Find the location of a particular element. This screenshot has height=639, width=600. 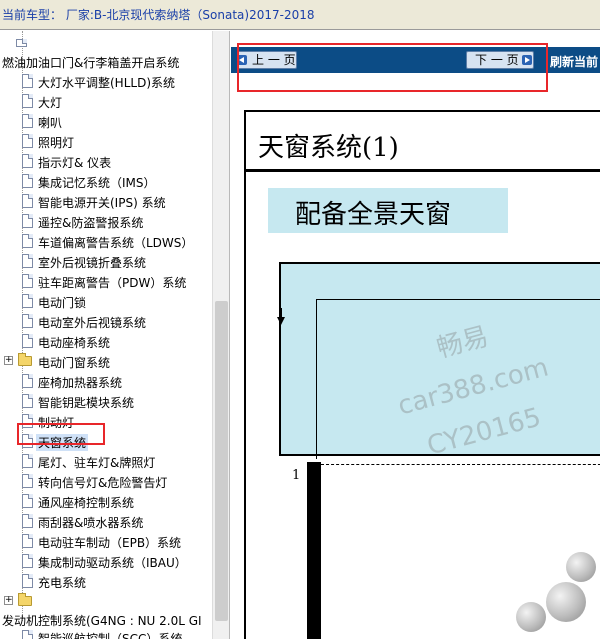

tree-item-label: 喇叭 is located at coordinates (50, 123).